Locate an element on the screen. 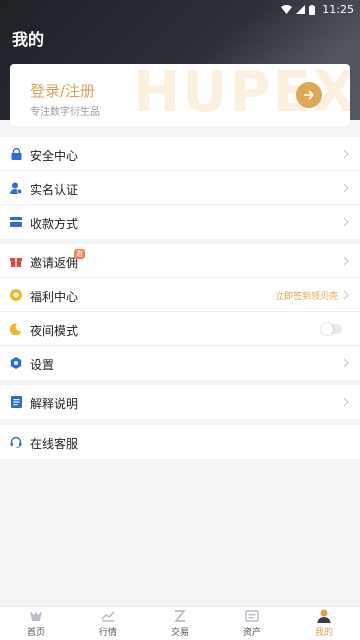  login-card: HUPEX 登录/注册 专注数字衍生品 is located at coordinates (180, 95).